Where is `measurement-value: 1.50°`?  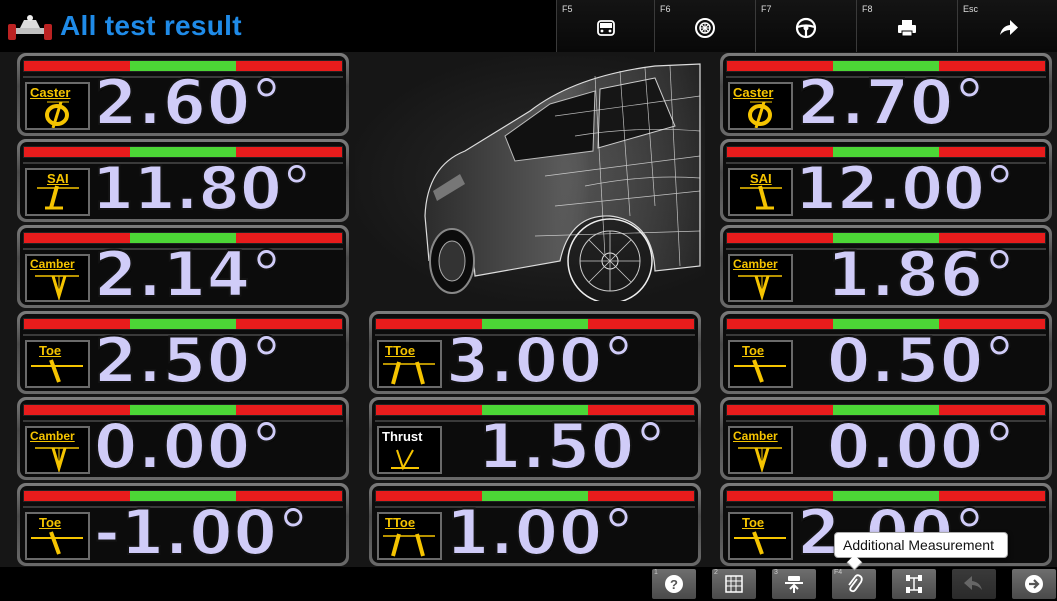
measurement-value: 1.50° is located at coordinates (572, 444).